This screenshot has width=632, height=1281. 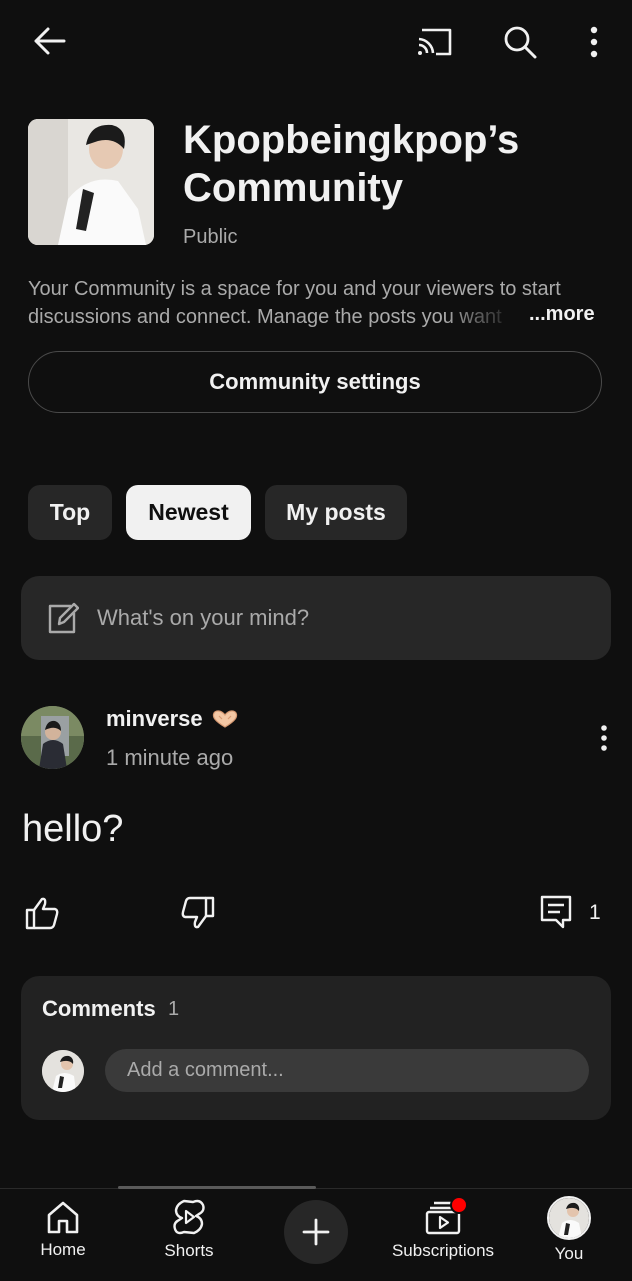 I want to click on post-author: minverse, so click(x=172, y=719).